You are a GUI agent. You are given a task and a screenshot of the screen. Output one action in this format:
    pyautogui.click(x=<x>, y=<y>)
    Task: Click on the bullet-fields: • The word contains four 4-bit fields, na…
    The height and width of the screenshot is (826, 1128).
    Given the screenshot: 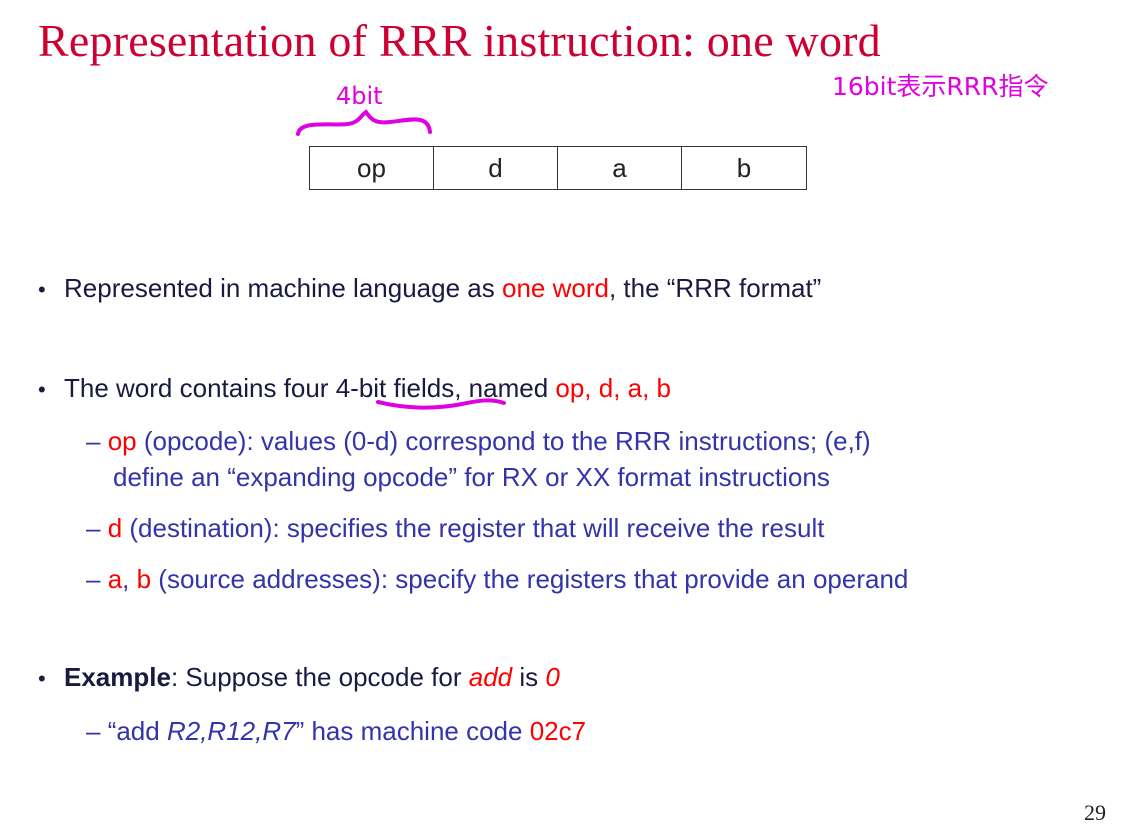 What is the action you would take?
    pyautogui.click(x=355, y=388)
    